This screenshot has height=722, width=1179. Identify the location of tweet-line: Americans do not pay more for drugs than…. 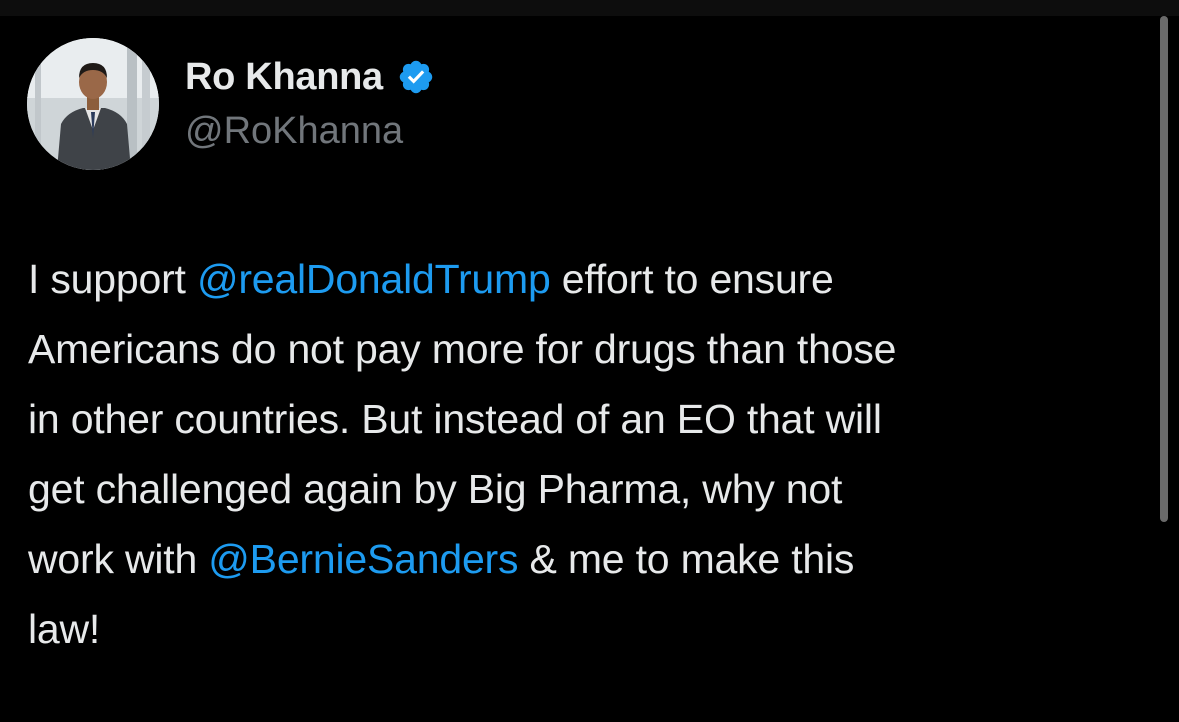
(462, 349).